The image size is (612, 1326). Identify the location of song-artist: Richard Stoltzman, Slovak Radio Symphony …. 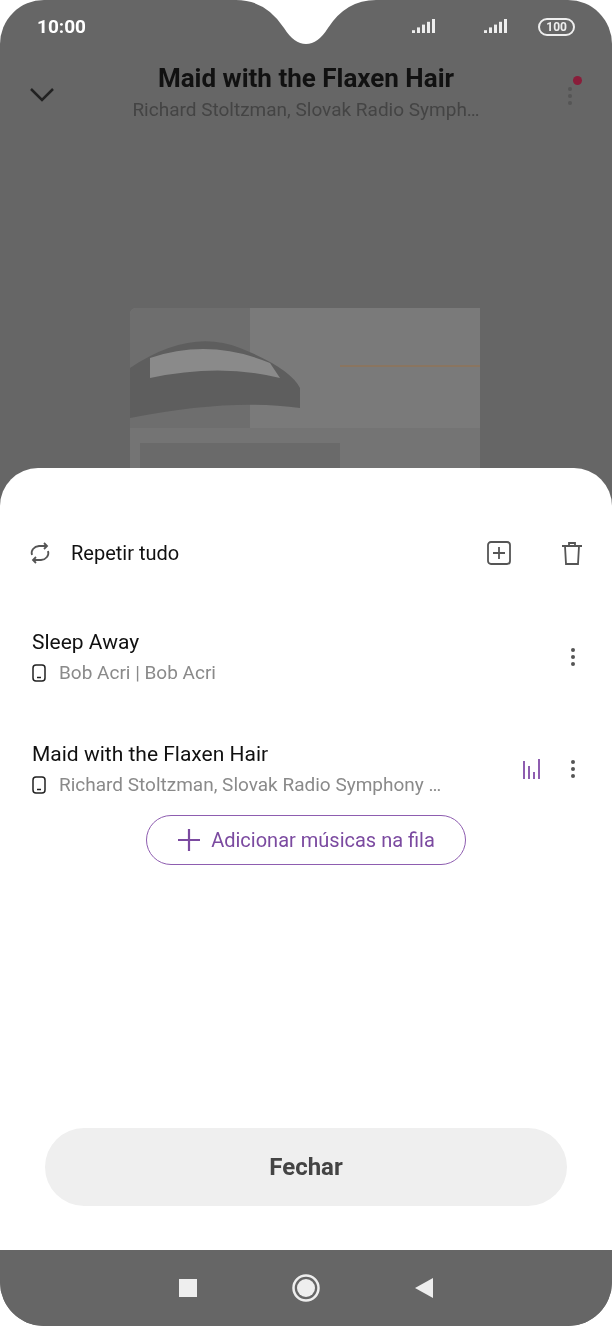
(250, 784).